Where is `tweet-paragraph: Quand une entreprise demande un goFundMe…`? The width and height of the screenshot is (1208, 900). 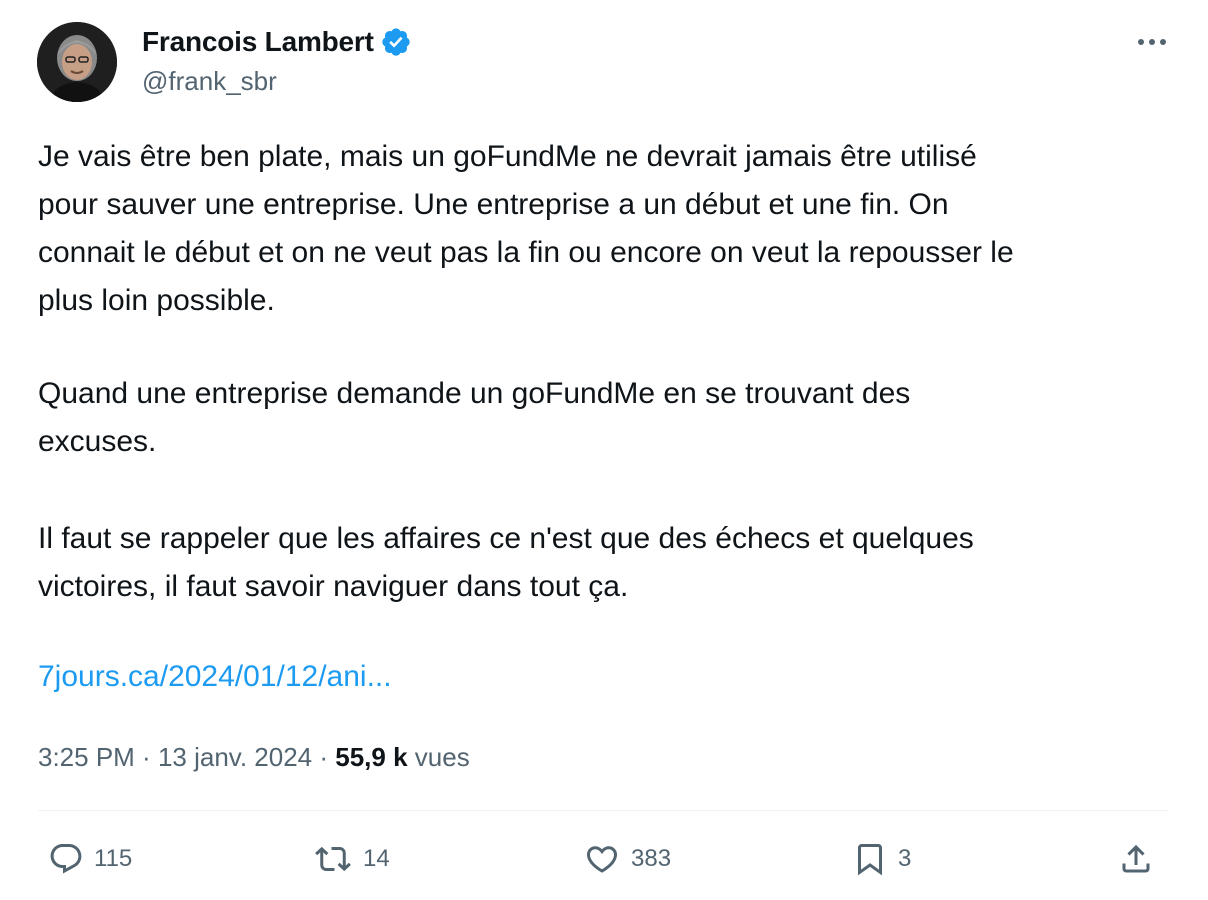 tweet-paragraph: Quand une entreprise demande un goFundMe… is located at coordinates (474, 417).